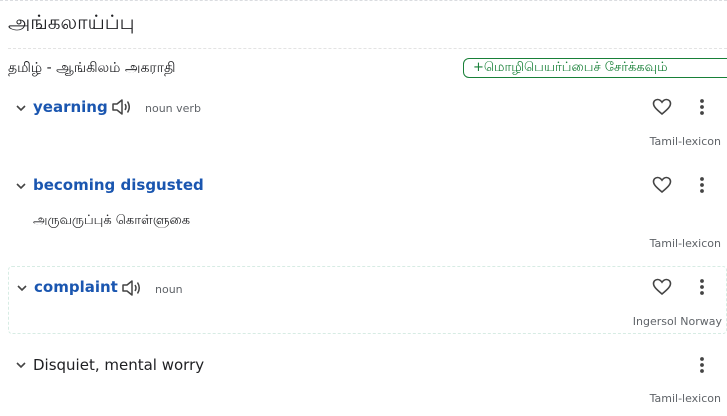 This screenshot has width=727, height=416. Describe the element at coordinates (92, 68) in the screenshot. I see `dictionary-title: தமிழ் - ஆங்கிலம் அகராதி` at that location.